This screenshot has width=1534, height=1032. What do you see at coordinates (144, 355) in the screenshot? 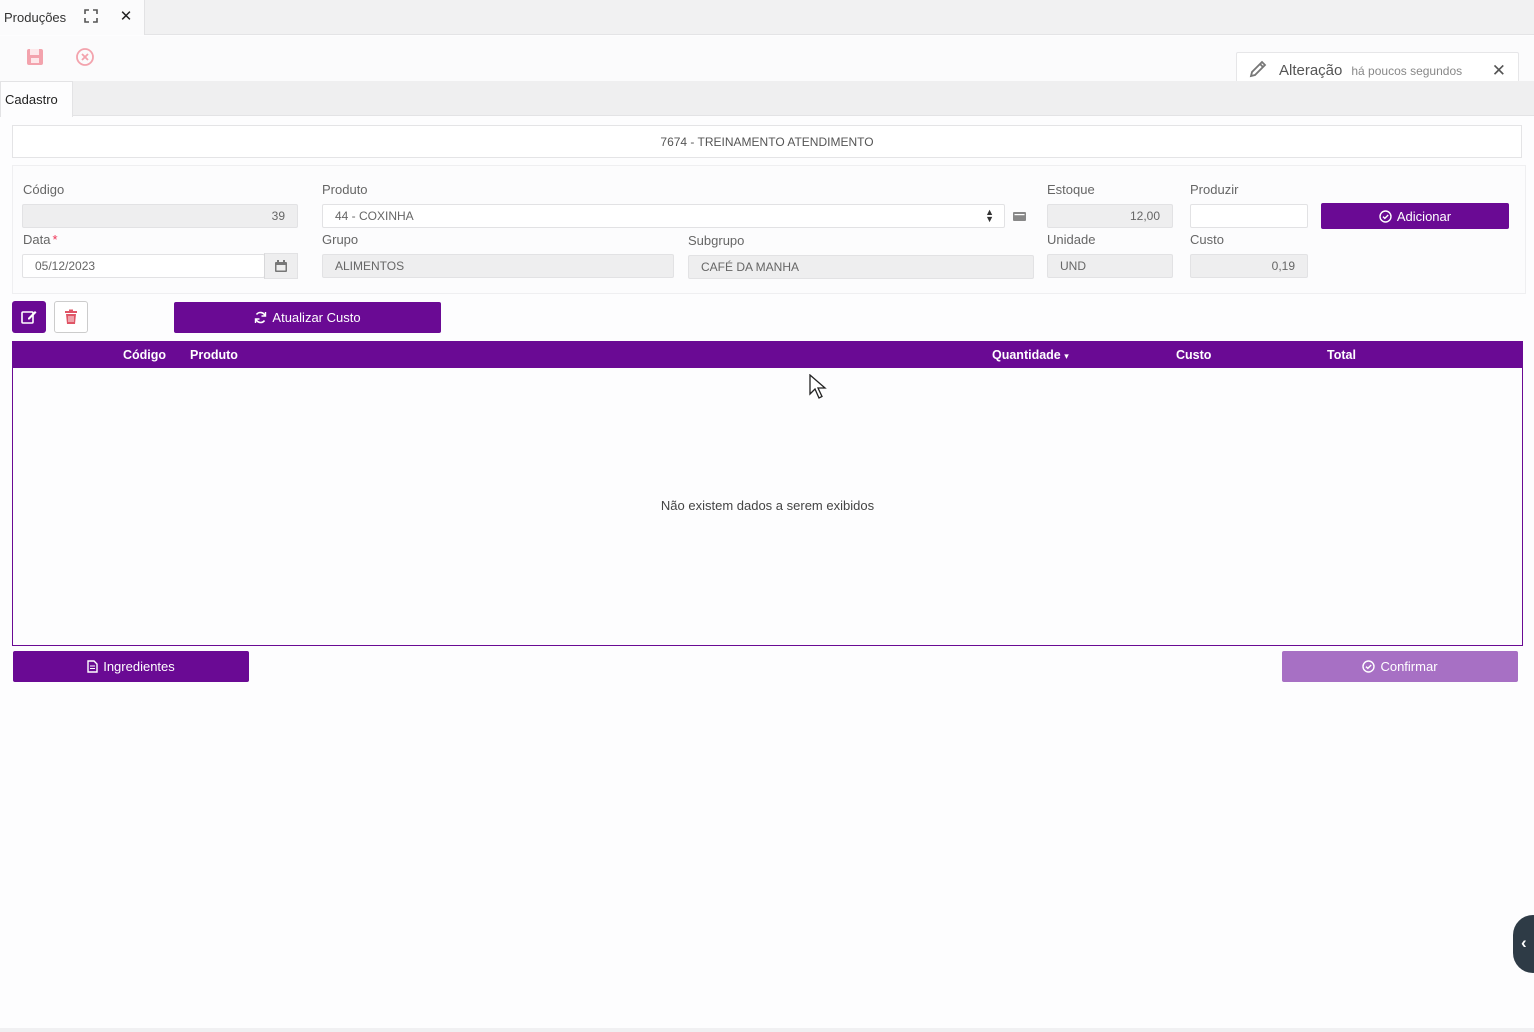
I see `col-codigo: Código` at bounding box center [144, 355].